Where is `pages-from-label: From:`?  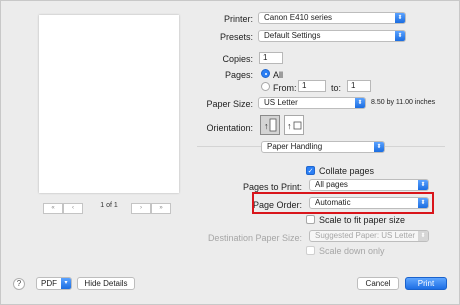
pages-from-label: From: is located at coordinates (285, 88).